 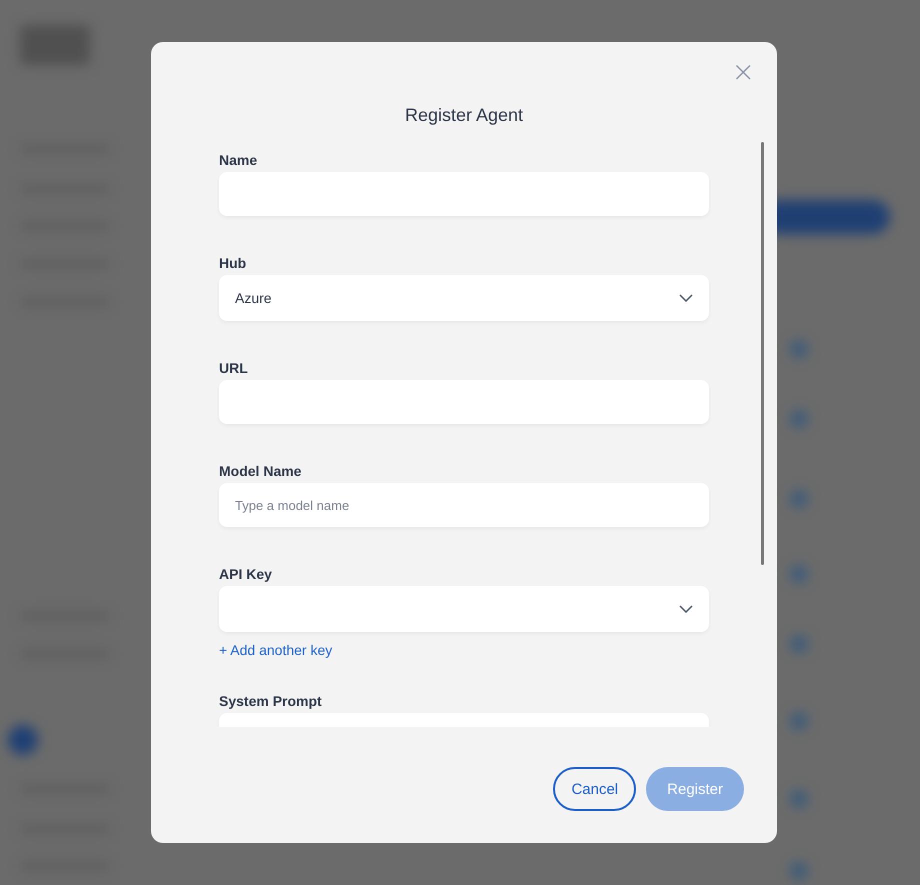 What do you see at coordinates (246, 574) in the screenshot?
I see `field-label: API Key` at bounding box center [246, 574].